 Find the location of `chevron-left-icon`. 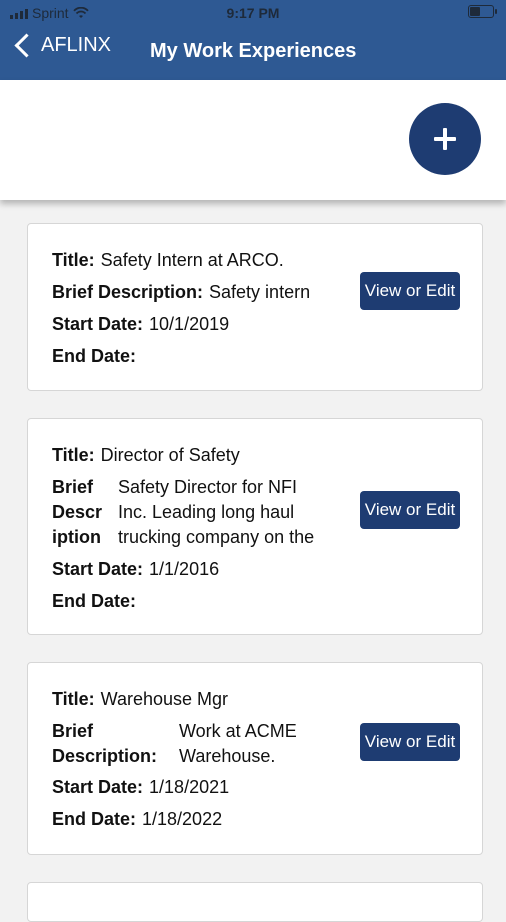

chevron-left-icon is located at coordinates (26, 45).